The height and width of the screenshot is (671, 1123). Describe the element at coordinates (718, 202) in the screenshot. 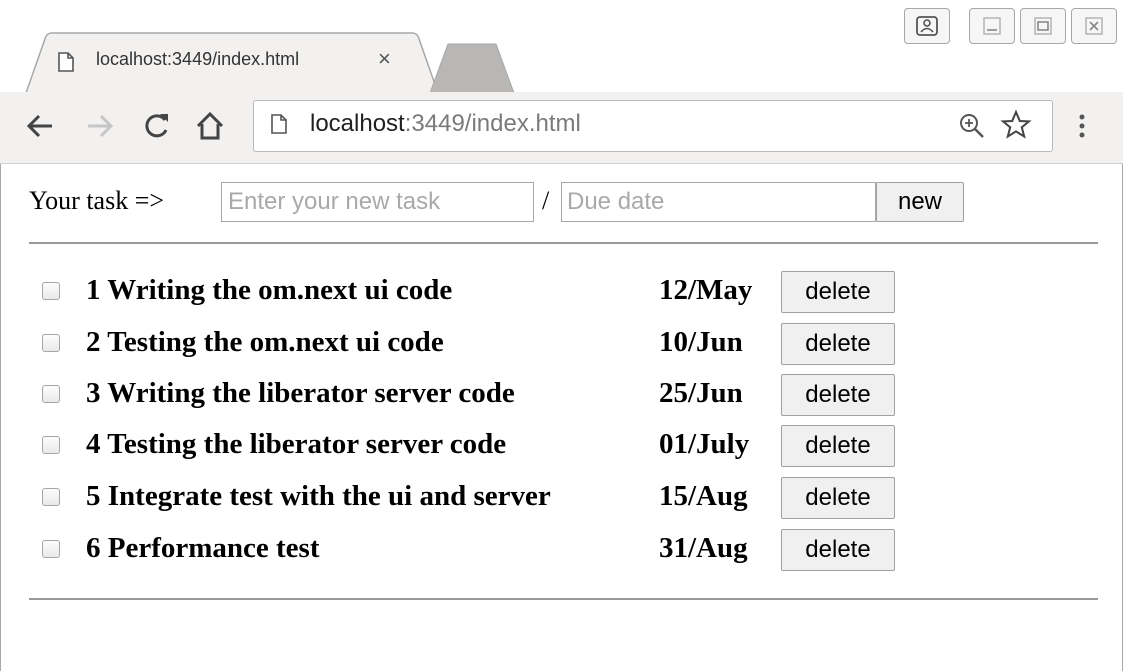

I see `due-date-input` at that location.